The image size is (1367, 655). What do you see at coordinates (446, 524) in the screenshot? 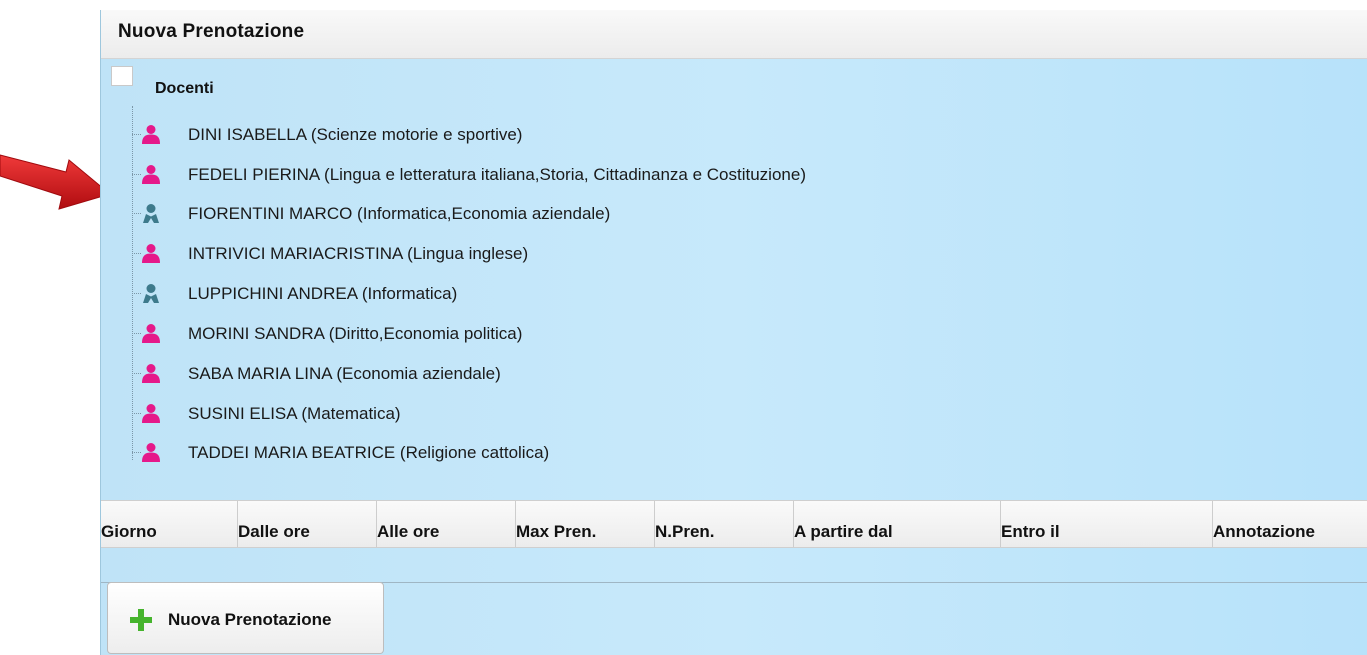
I see `column-header-alle-ore: Alle ore` at bounding box center [446, 524].